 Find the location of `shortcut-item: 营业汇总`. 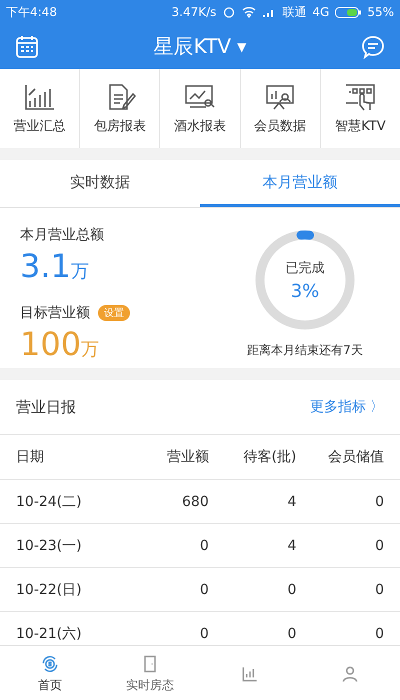

shortcut-item: 营业汇总 is located at coordinates (40, 108).